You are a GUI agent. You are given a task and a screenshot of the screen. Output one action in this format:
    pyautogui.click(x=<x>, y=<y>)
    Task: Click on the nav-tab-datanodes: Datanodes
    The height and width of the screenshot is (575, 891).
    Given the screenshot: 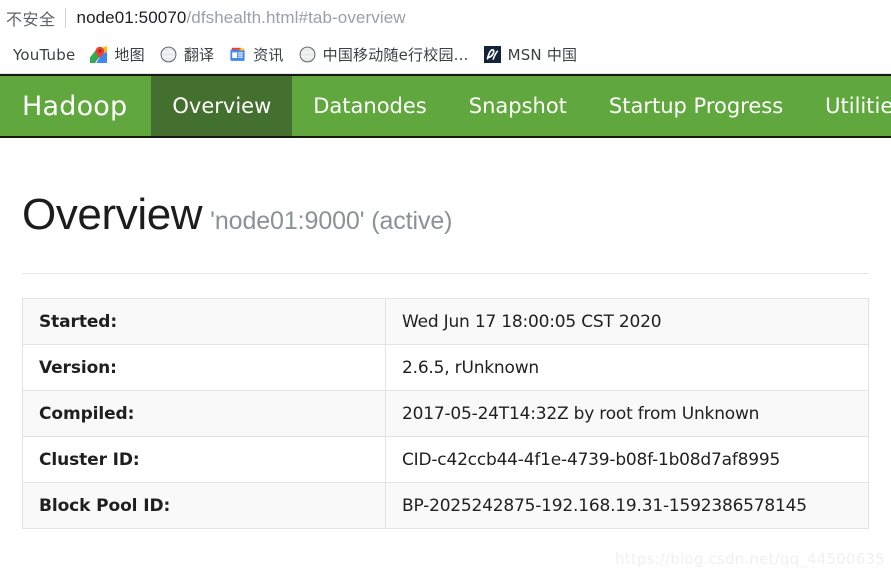 What is the action you would take?
    pyautogui.click(x=370, y=106)
    